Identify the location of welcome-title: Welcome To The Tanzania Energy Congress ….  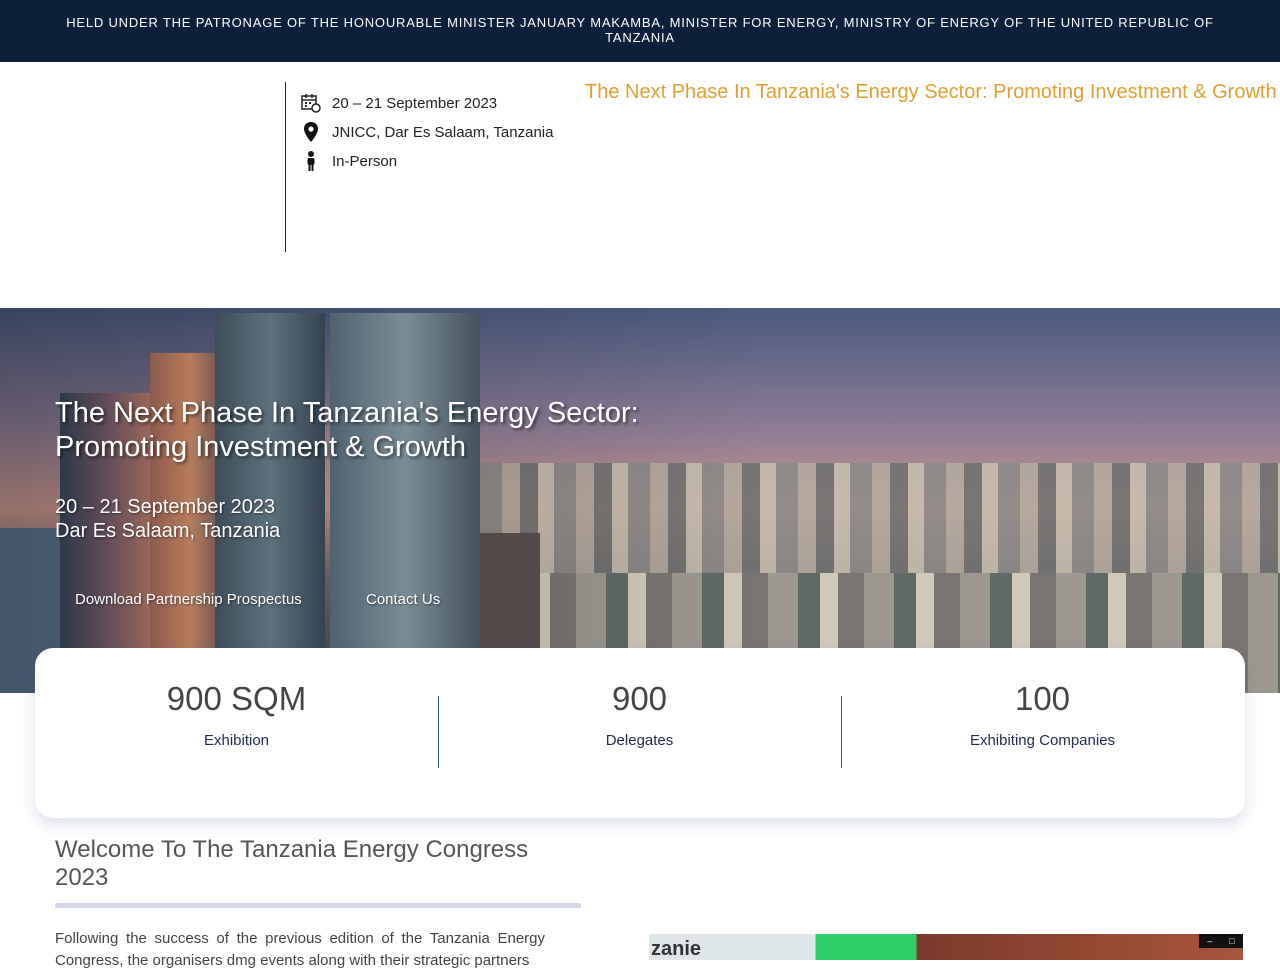
(292, 863).